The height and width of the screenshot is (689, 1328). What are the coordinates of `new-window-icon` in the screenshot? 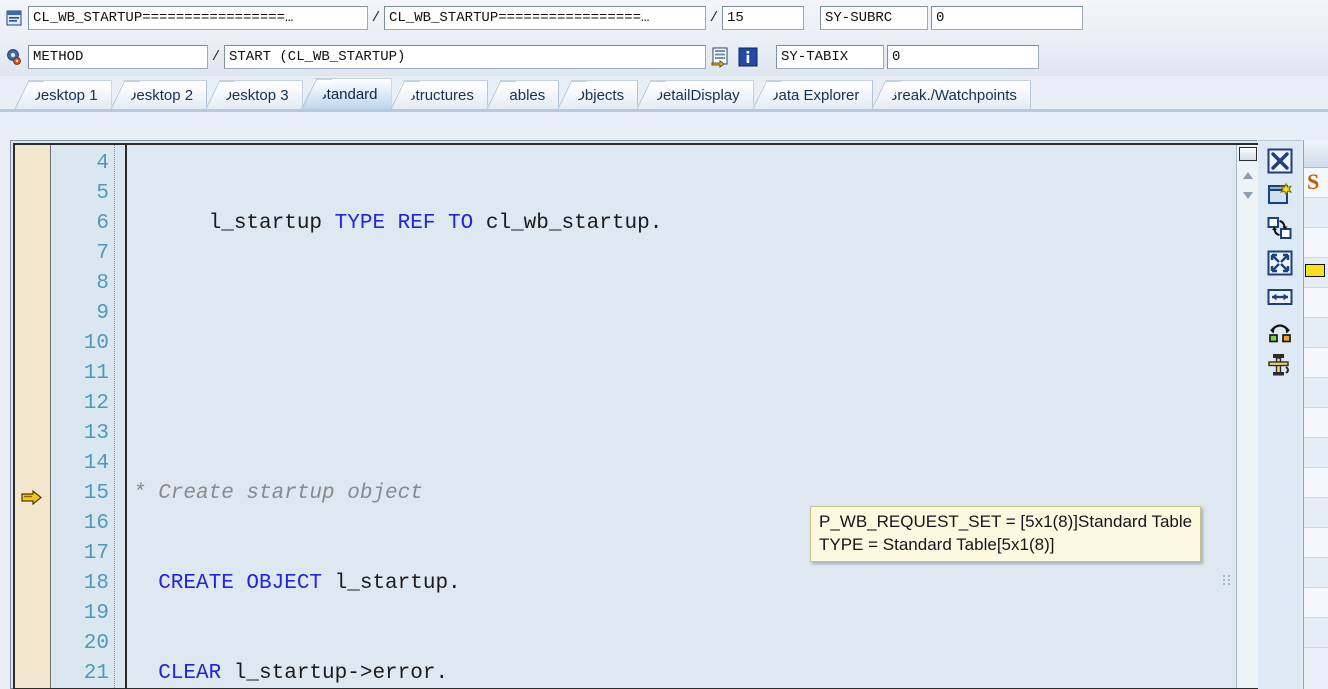 It's located at (1280, 195).